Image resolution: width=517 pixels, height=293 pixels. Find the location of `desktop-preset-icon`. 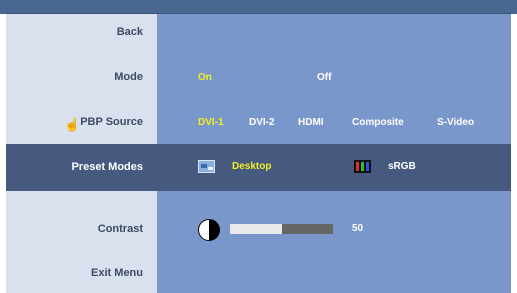

desktop-preset-icon is located at coordinates (206, 166).